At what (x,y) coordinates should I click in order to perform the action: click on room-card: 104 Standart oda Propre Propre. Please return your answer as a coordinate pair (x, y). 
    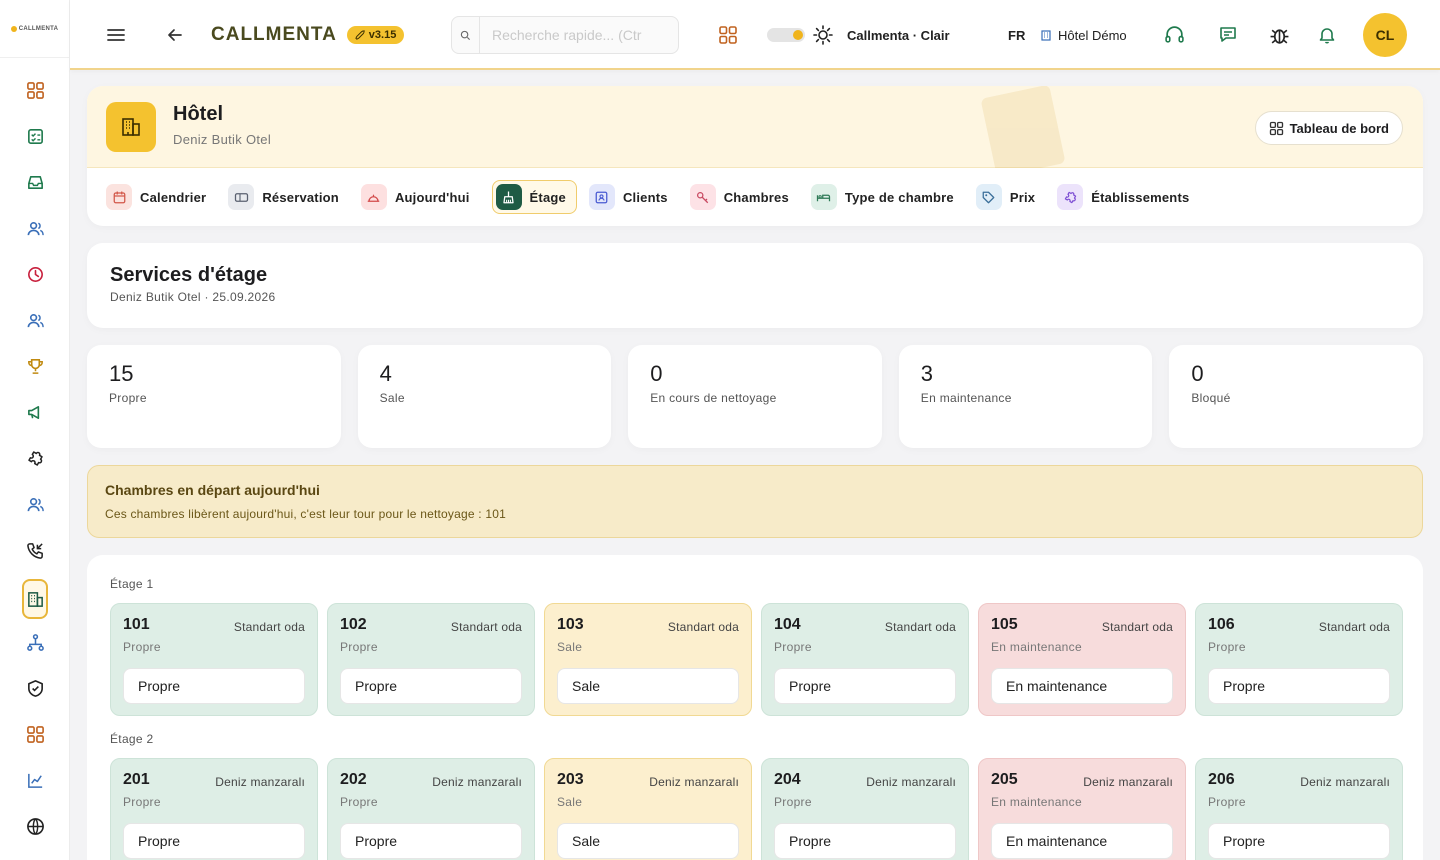
    Looking at the image, I should click on (865, 659).